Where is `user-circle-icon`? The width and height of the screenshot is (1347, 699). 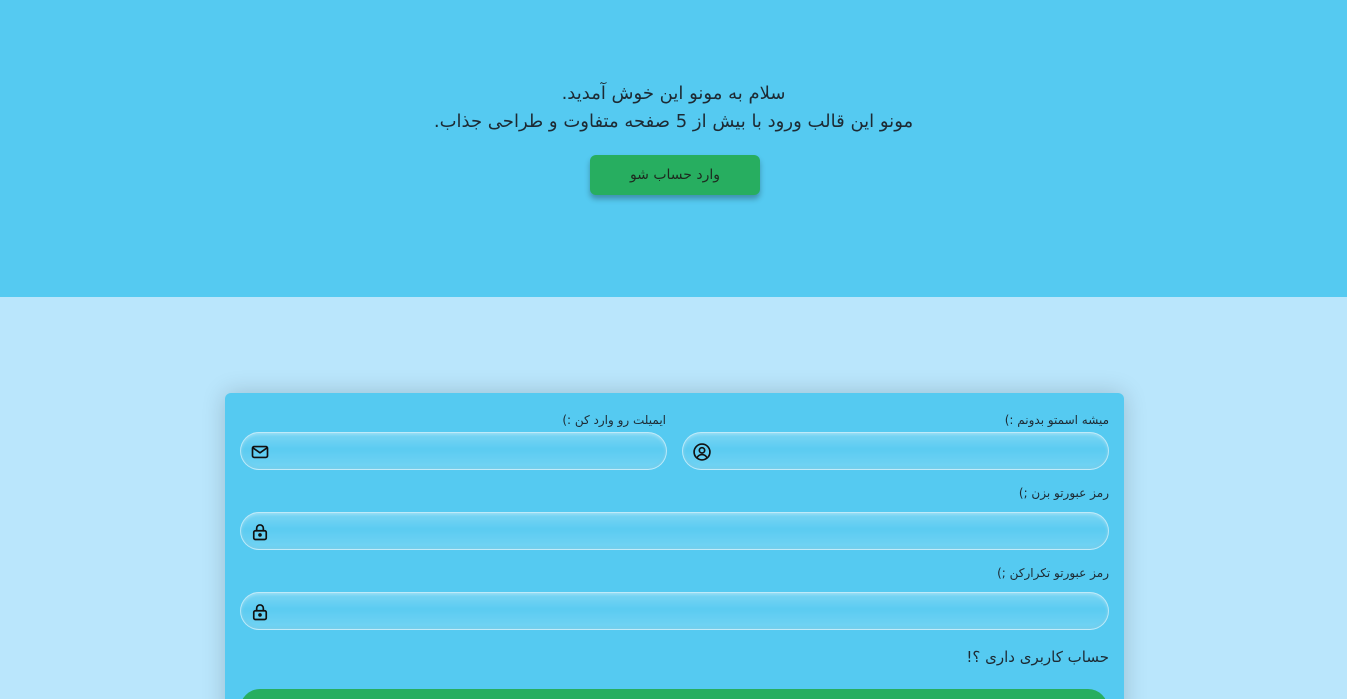 user-circle-icon is located at coordinates (702, 452).